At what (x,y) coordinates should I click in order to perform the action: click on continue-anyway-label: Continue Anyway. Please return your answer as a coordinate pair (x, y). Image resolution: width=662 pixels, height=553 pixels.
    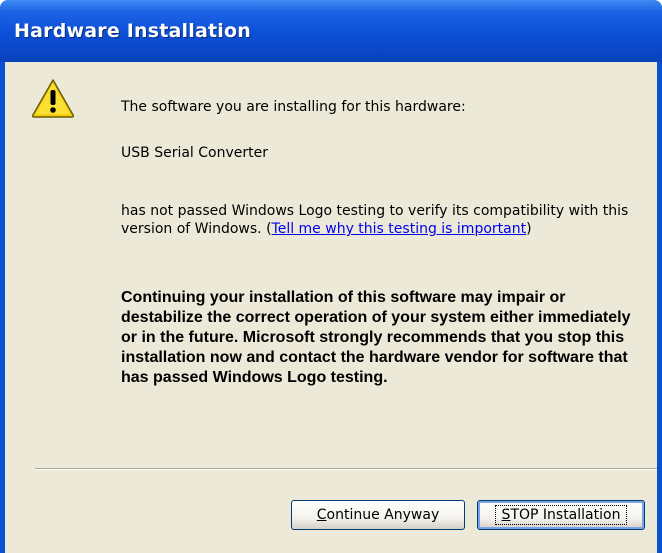
    Looking at the image, I should click on (378, 515).